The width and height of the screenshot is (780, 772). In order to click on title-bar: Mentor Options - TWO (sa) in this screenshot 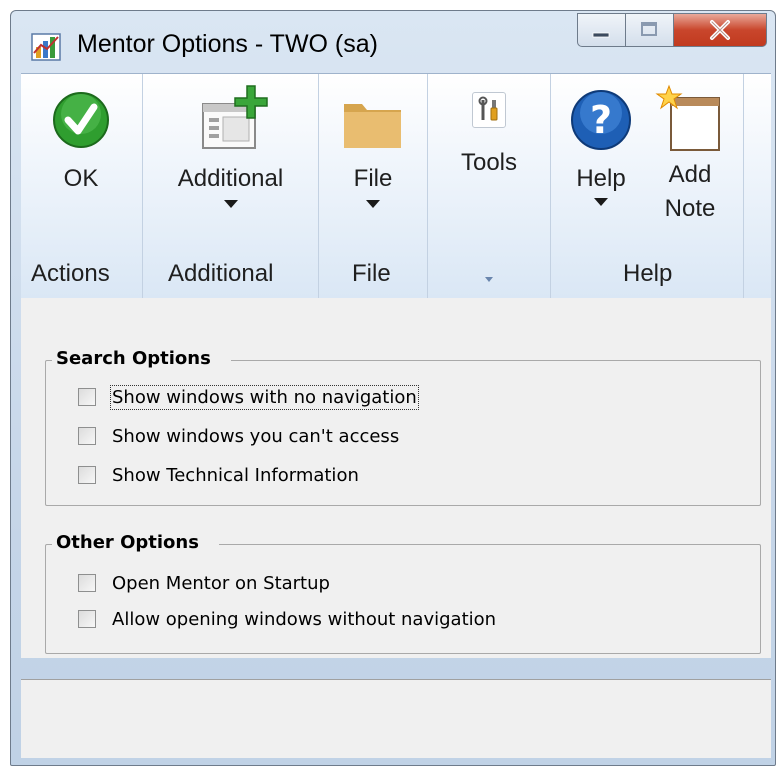, I will do `click(393, 42)`.